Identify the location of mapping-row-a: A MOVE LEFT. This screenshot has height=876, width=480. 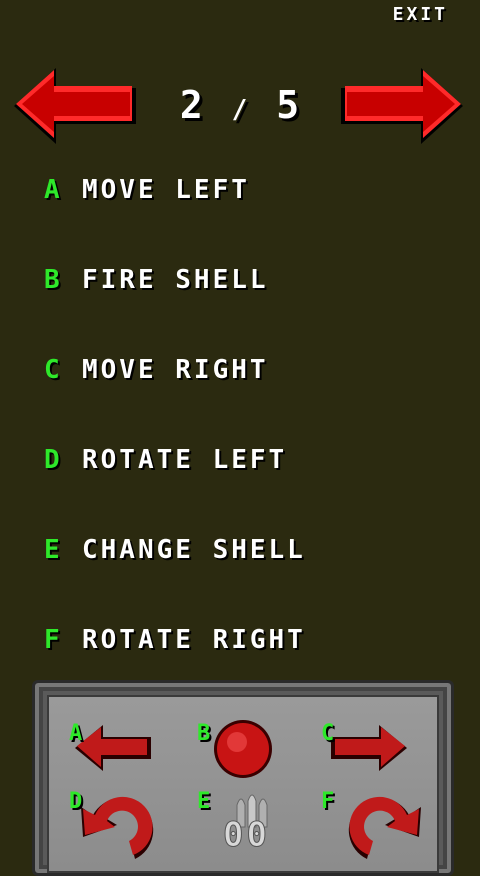
(147, 190).